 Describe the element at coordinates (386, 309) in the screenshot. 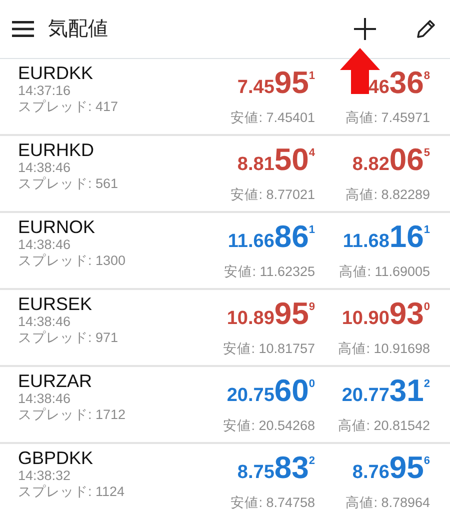

I see `ask-price: 10.9093$^{0}$` at that location.